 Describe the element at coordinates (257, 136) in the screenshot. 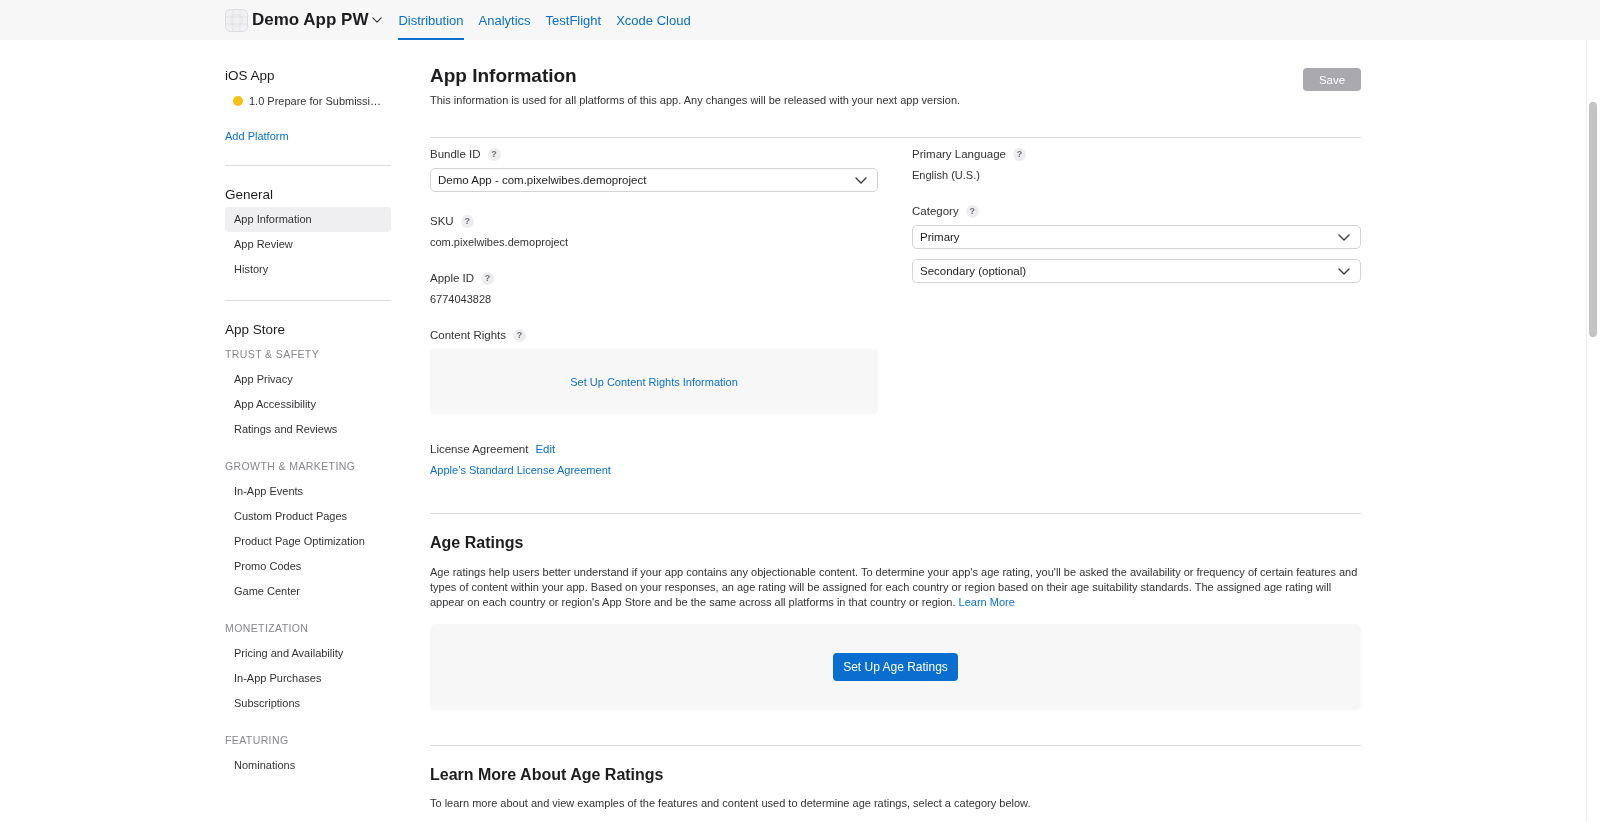

I see `add-platform-link: Add Platform` at that location.